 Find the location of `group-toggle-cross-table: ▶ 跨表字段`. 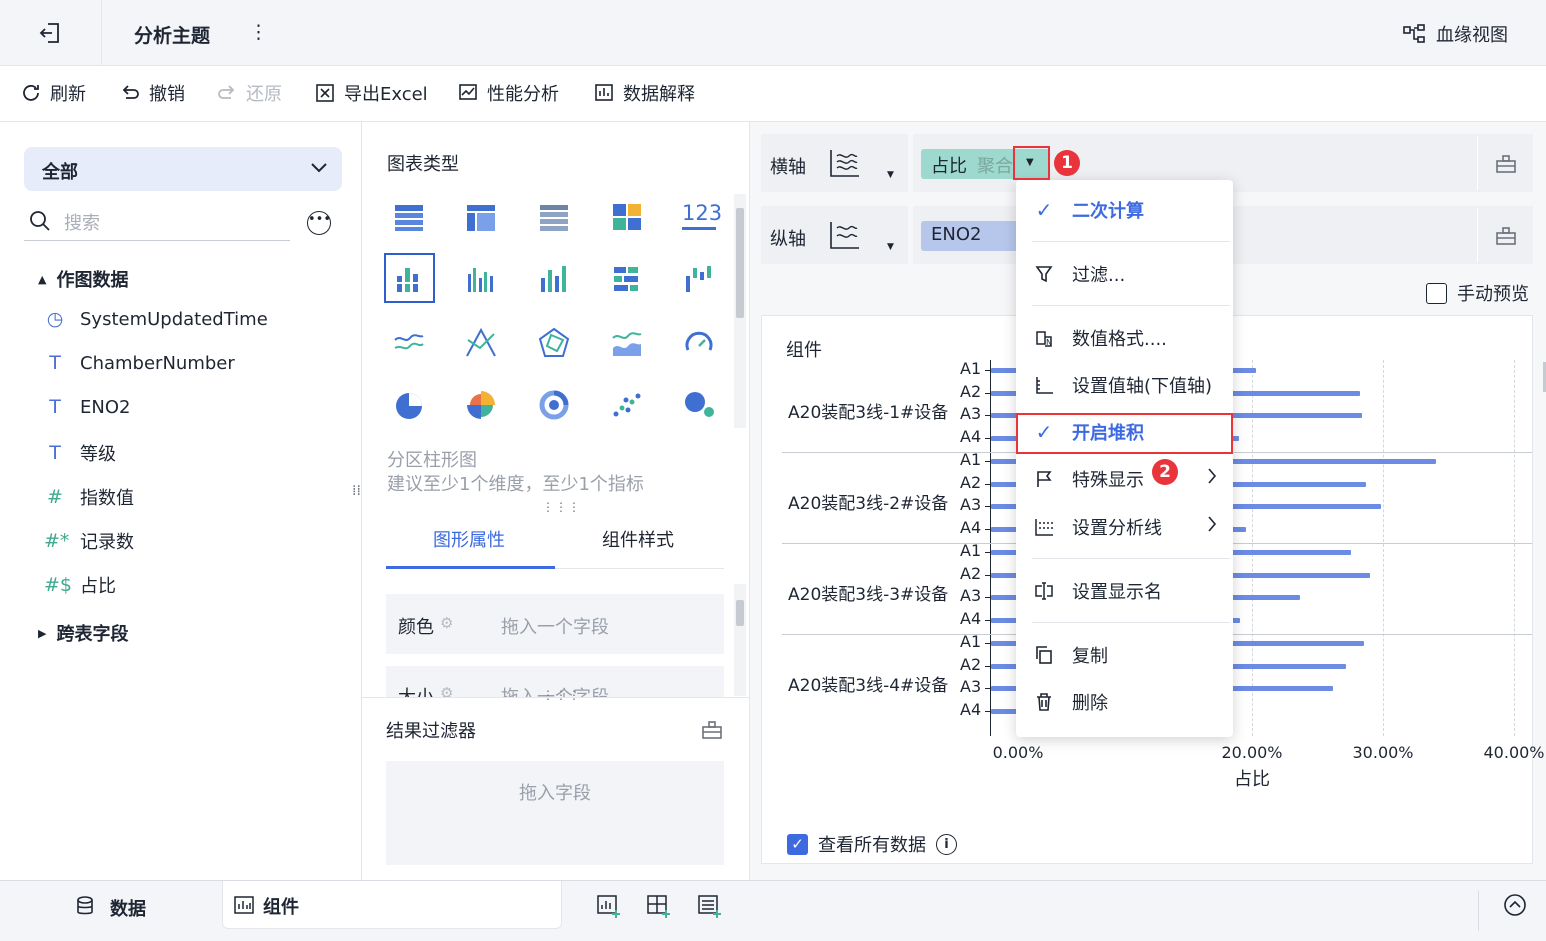

group-toggle-cross-table: ▶ 跨表字段 is located at coordinates (83, 633).